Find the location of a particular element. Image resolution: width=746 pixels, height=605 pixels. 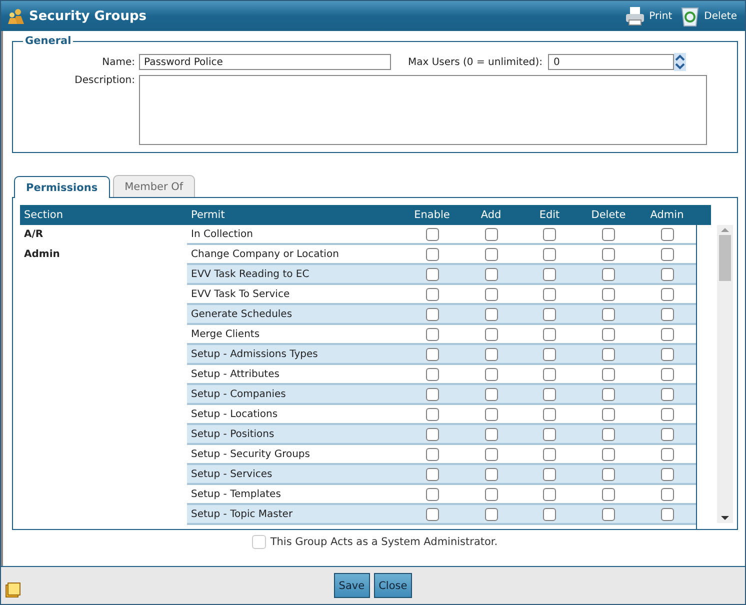

field-label: Name: is located at coordinates (118, 62).